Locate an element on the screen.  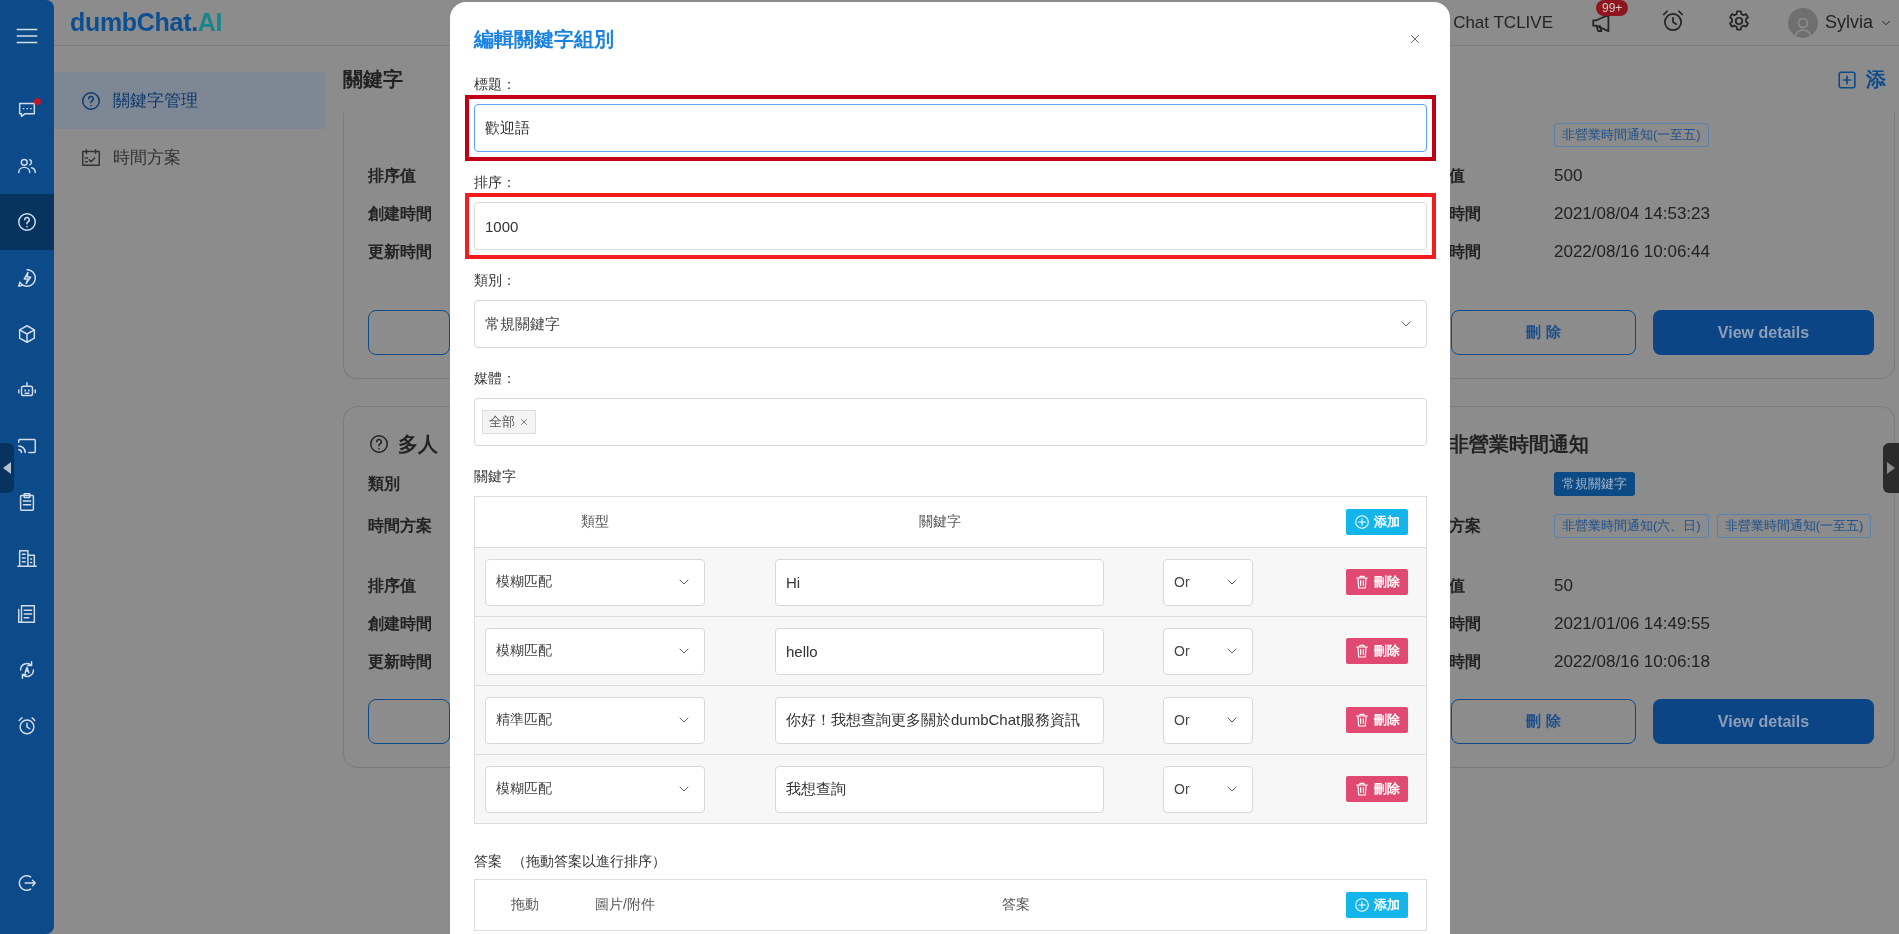
logo: dumbChat.AI is located at coordinates (146, 22).